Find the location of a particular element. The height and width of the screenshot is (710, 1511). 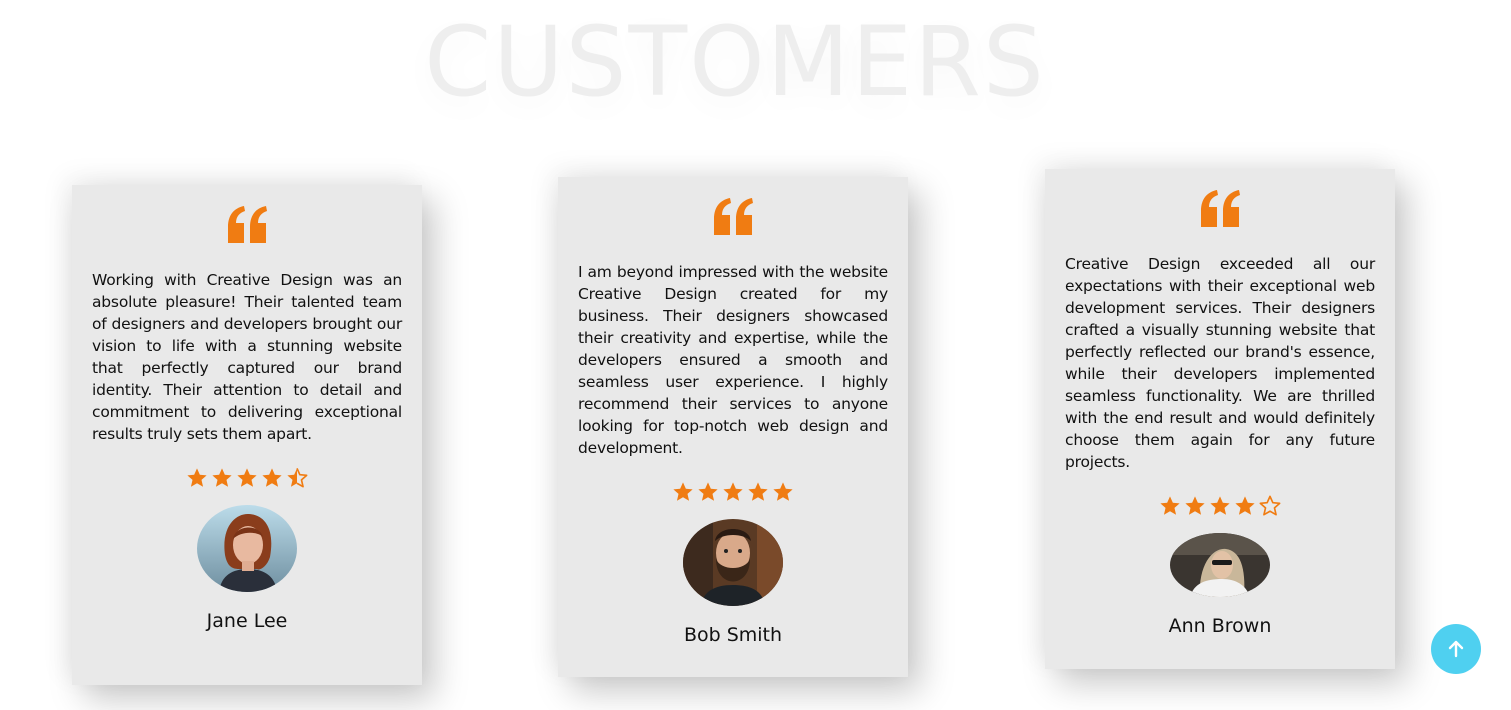

woman-red-hair-avatar-icon is located at coordinates (247, 548).